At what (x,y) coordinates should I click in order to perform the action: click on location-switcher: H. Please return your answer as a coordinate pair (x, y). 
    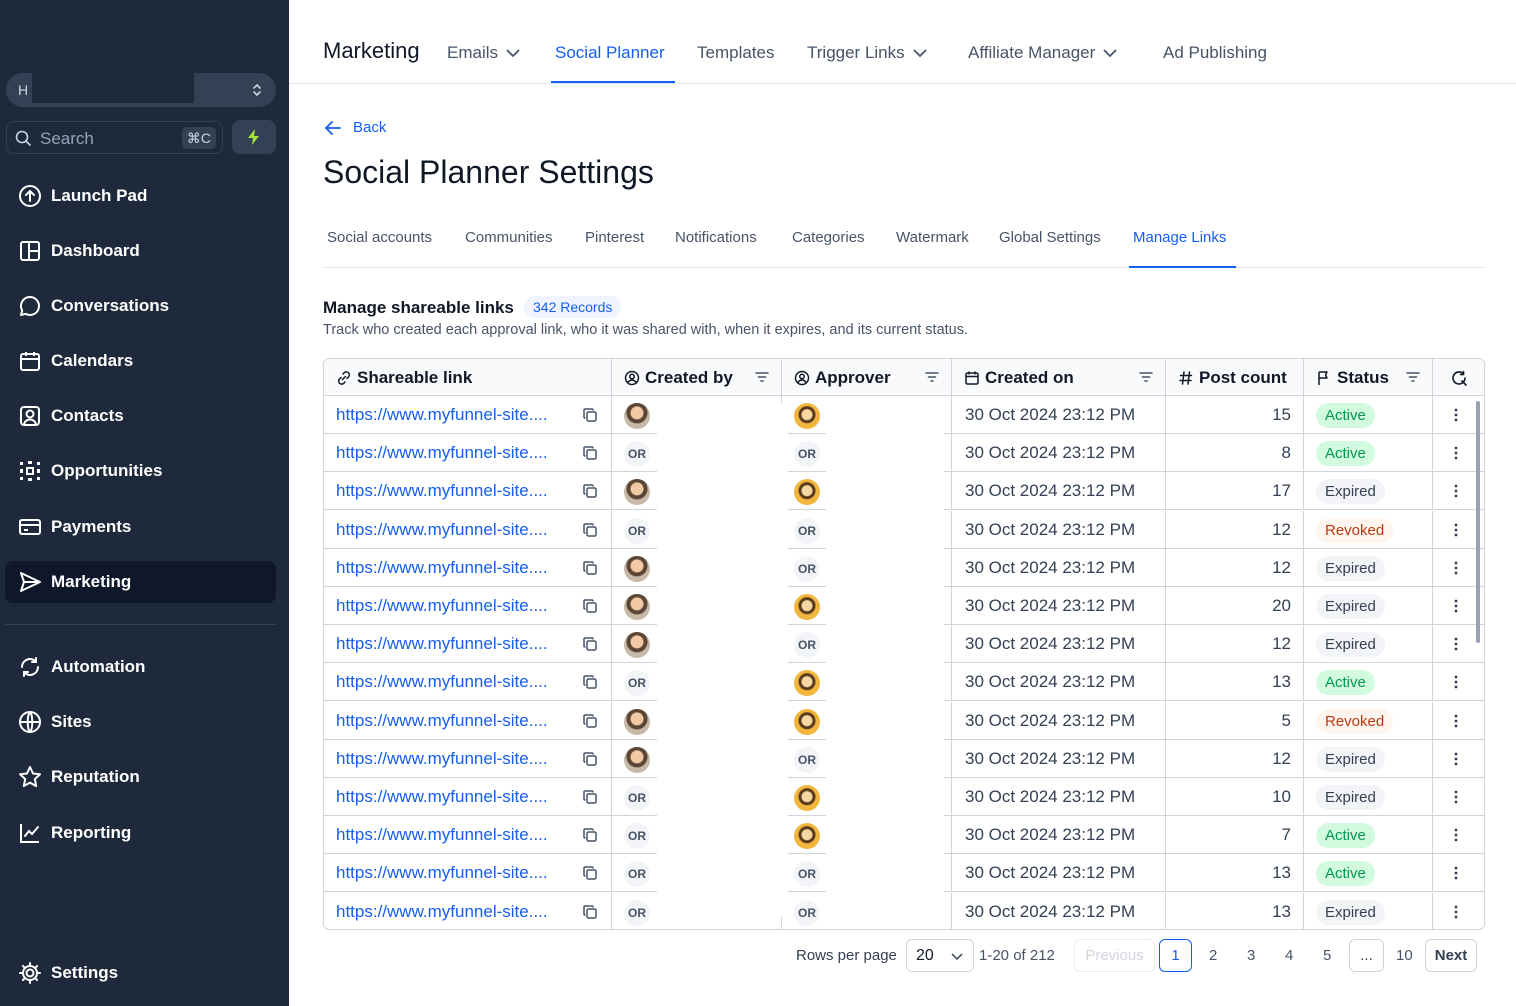
    Looking at the image, I should click on (141, 90).